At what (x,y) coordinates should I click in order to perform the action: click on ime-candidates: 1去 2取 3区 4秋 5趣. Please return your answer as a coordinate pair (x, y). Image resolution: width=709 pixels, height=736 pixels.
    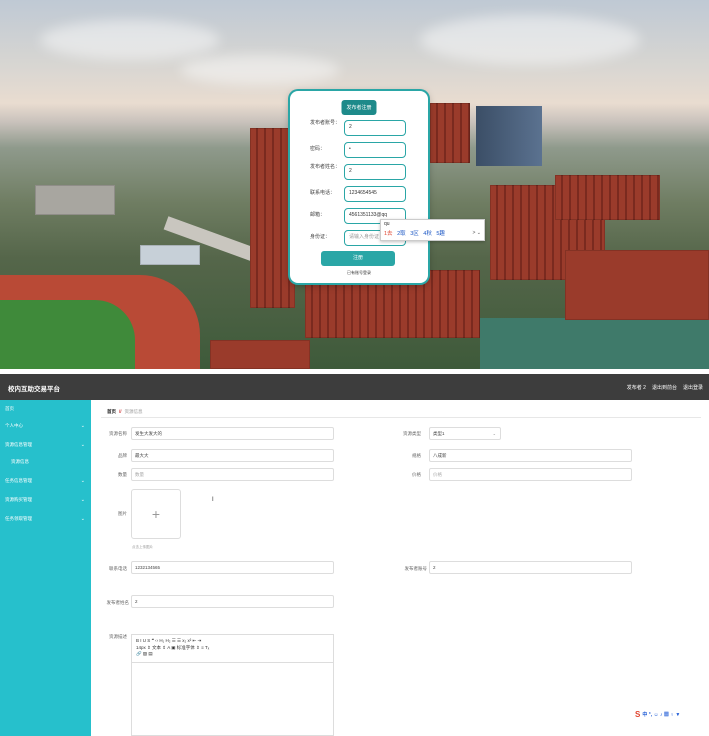
    Looking at the image, I should click on (416, 233).